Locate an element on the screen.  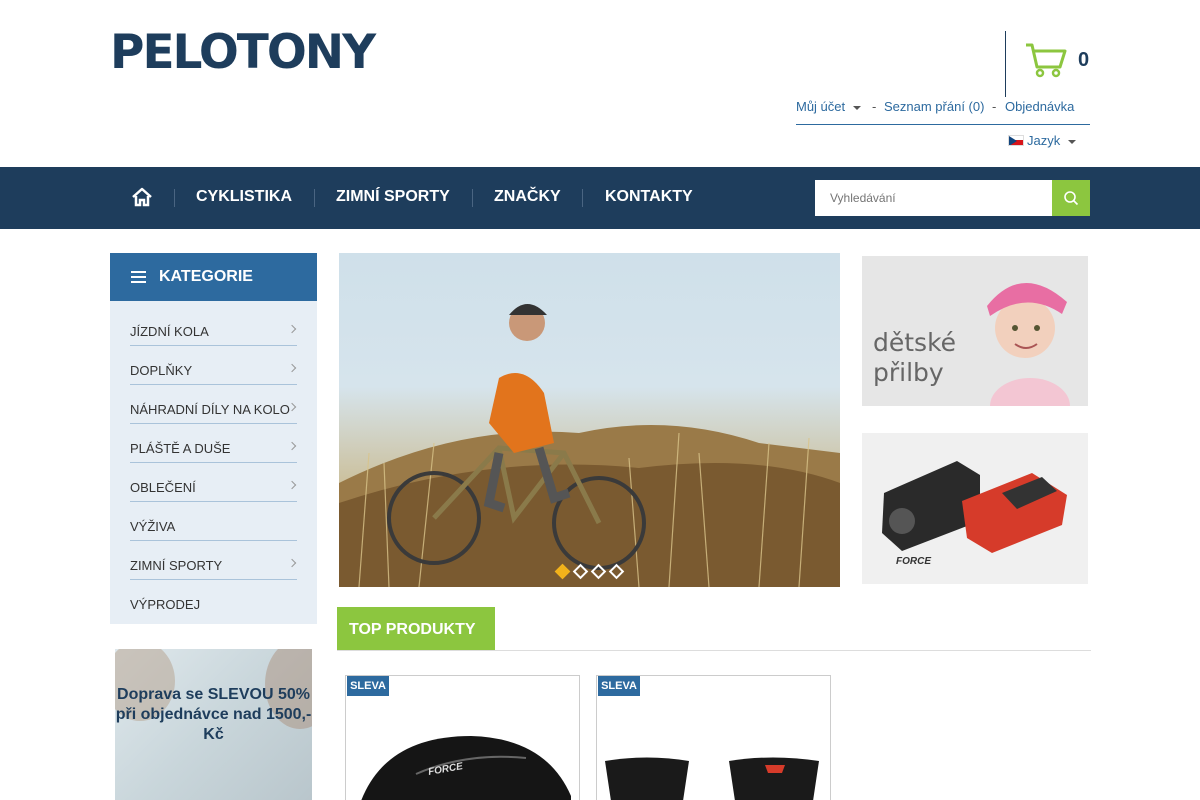
category-label: ZIMNÍ SPORTY is located at coordinates (176, 565).